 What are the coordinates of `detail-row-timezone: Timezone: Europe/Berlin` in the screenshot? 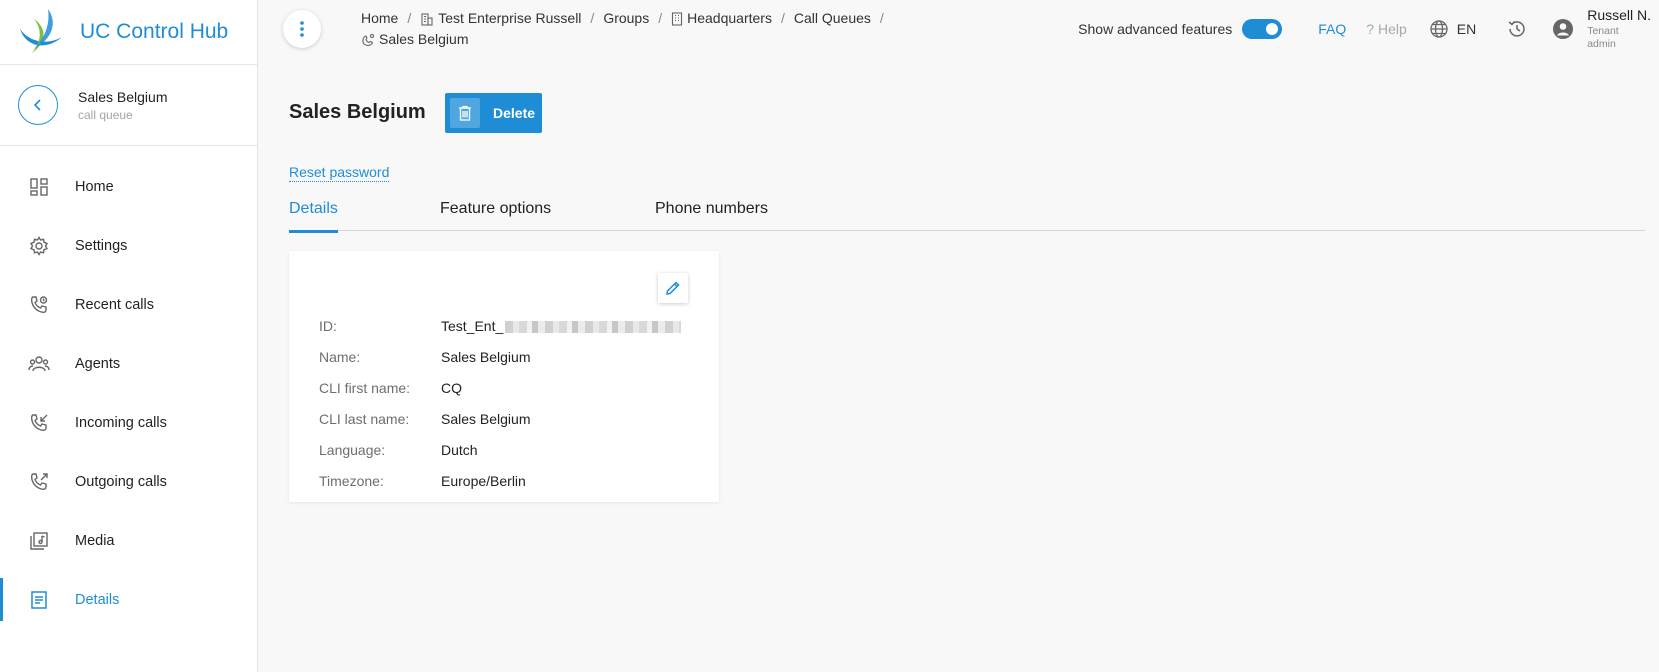 It's located at (500, 480).